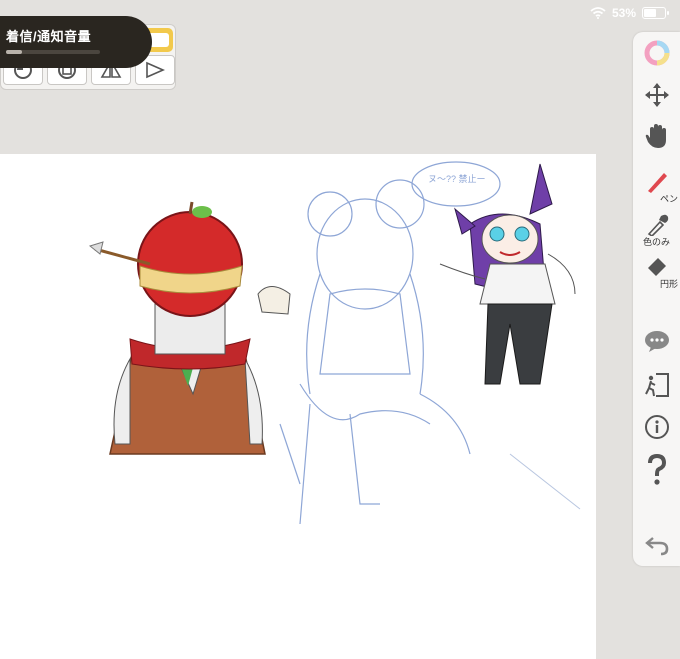 This screenshot has width=680, height=659. I want to click on cat-girl-character, so click(510, 336).